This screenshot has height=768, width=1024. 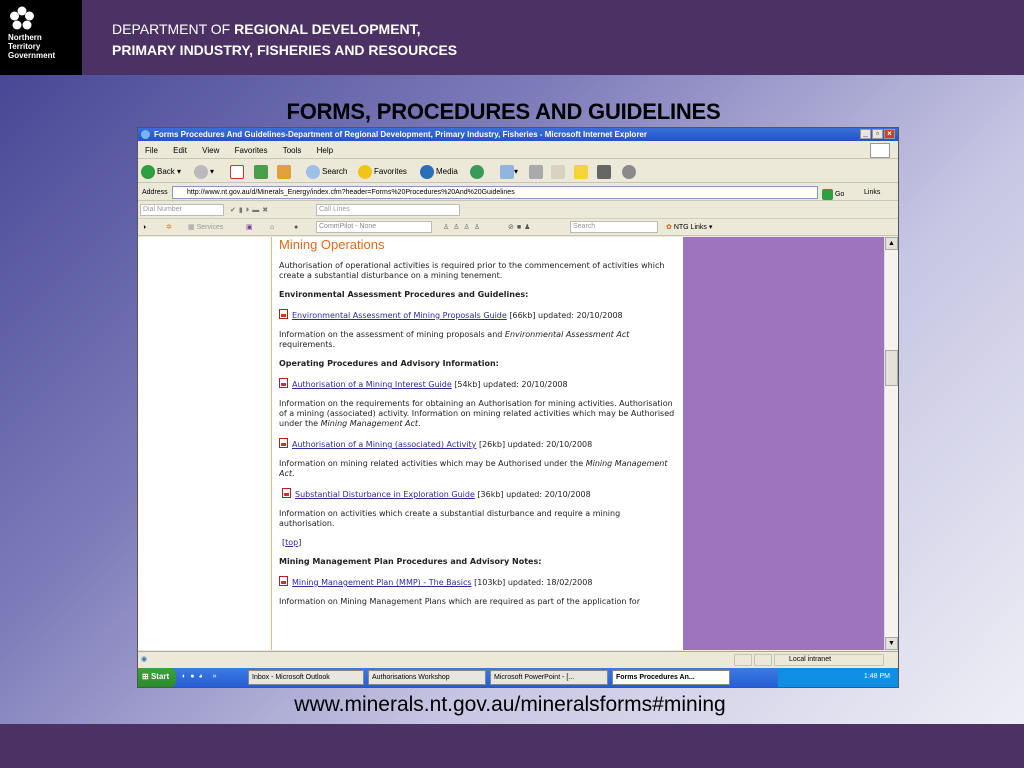 I want to click on scroll-up-arrow-icon: ▲, so click(x=891, y=243).